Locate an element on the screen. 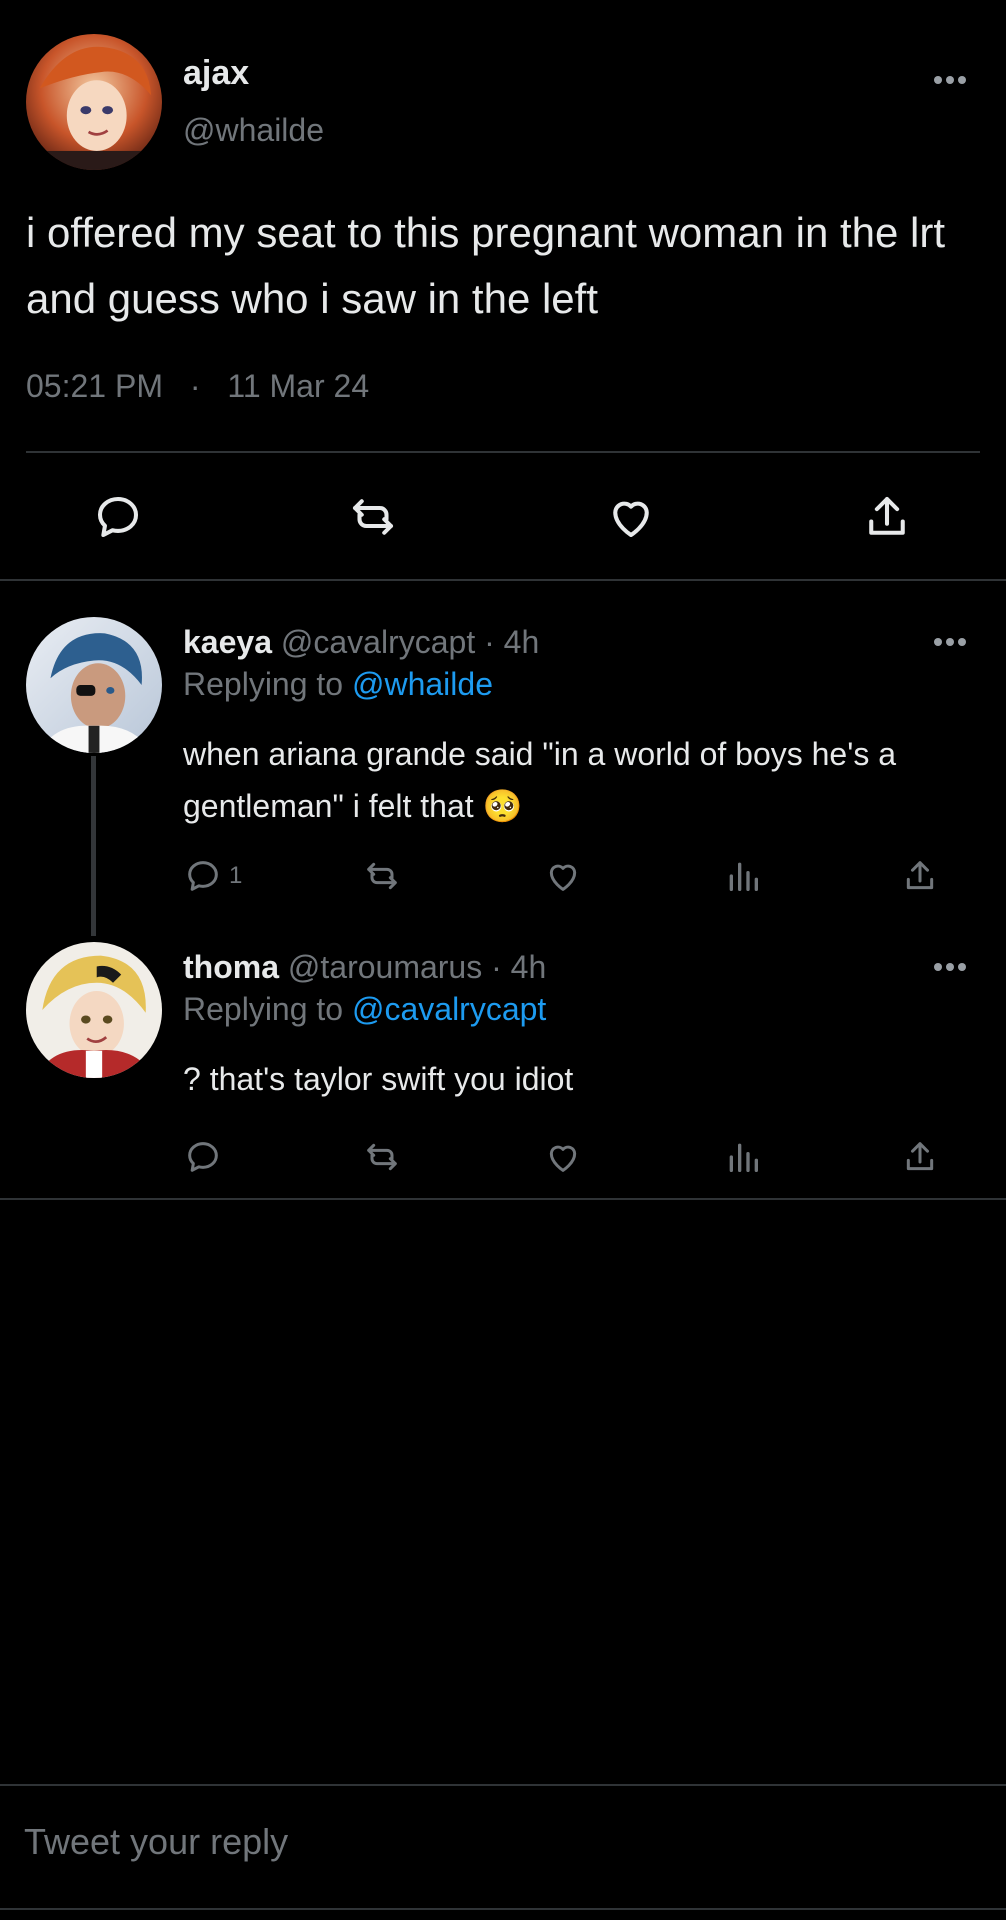  replying-to-handle: @cavalrycapt is located at coordinates (449, 1009).